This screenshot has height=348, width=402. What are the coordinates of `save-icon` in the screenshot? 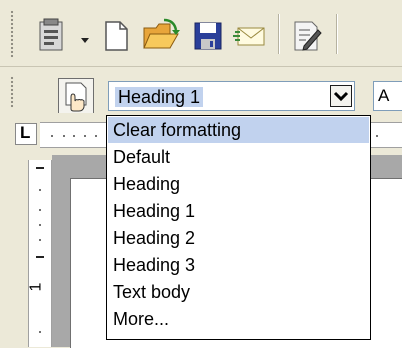 It's located at (208, 36).